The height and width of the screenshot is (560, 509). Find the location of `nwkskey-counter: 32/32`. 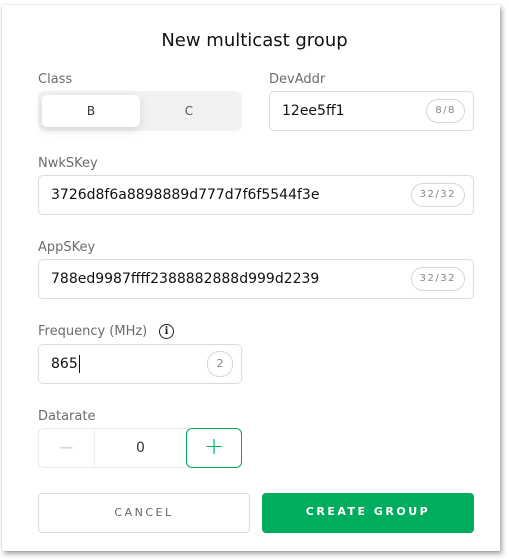

nwkskey-counter: 32/32 is located at coordinates (437, 195).